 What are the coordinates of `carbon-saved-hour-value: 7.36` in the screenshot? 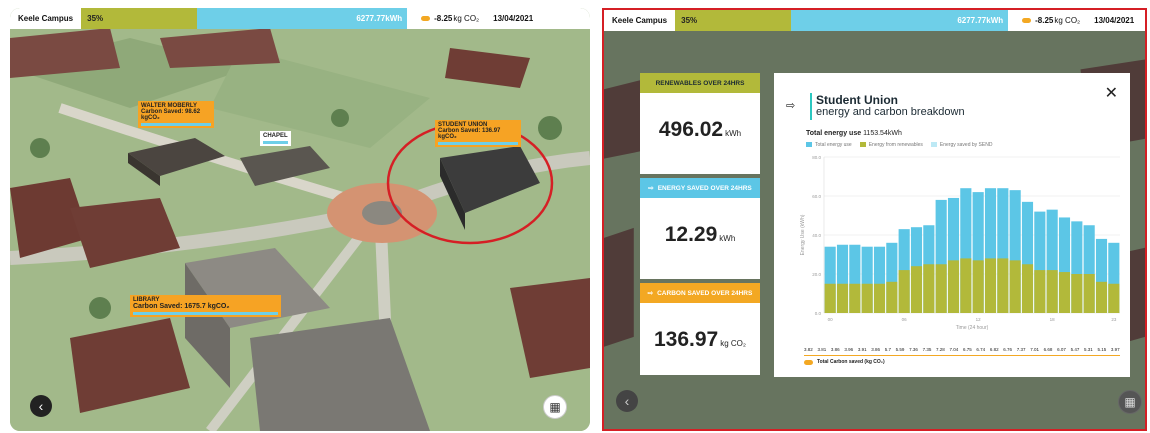 It's located at (913, 349).